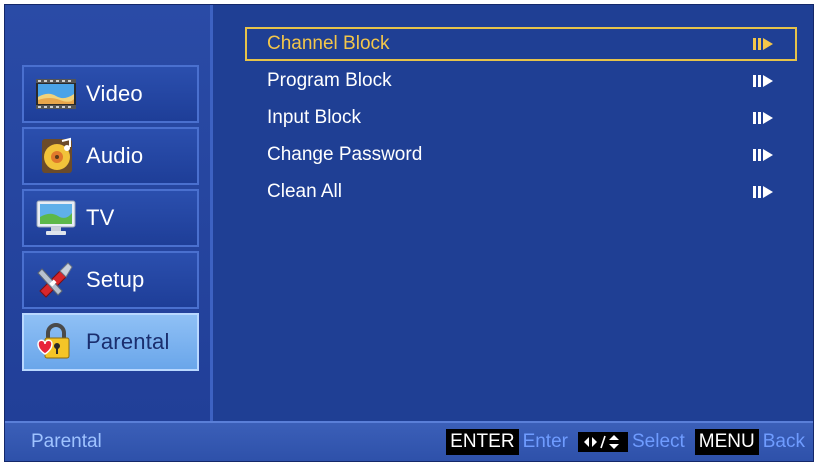 This screenshot has height=466, width=818. I want to click on menu-item-input-block: Input Block, so click(521, 118).